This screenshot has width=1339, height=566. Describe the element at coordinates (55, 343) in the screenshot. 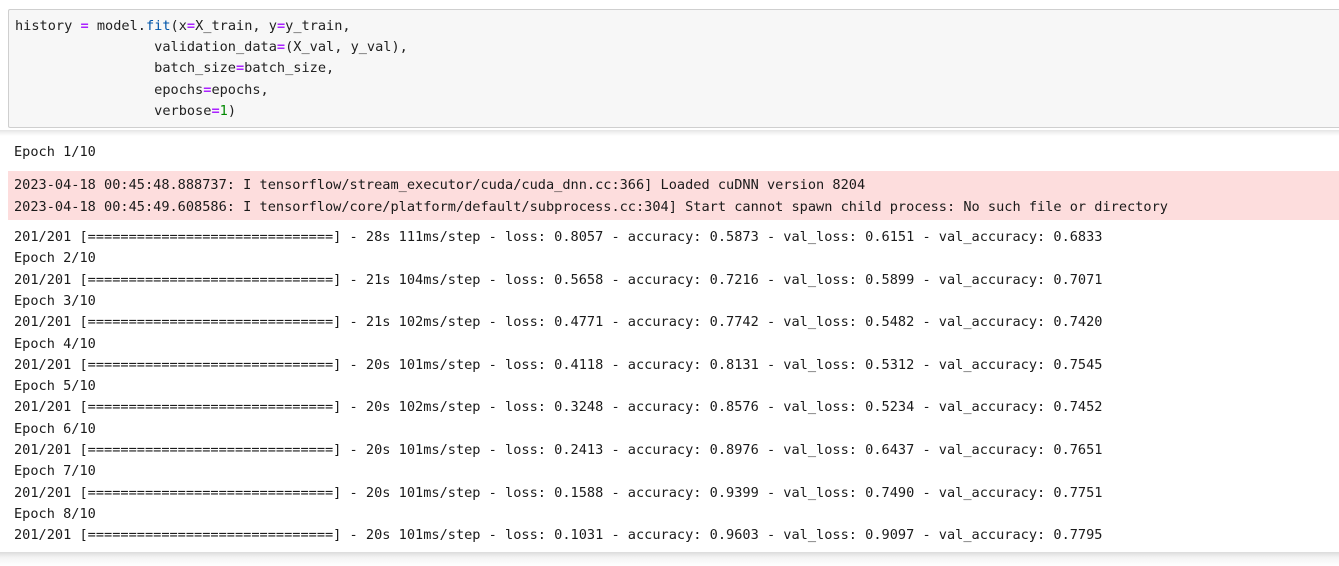

I see `epoch-header: Epoch 4/10` at that location.